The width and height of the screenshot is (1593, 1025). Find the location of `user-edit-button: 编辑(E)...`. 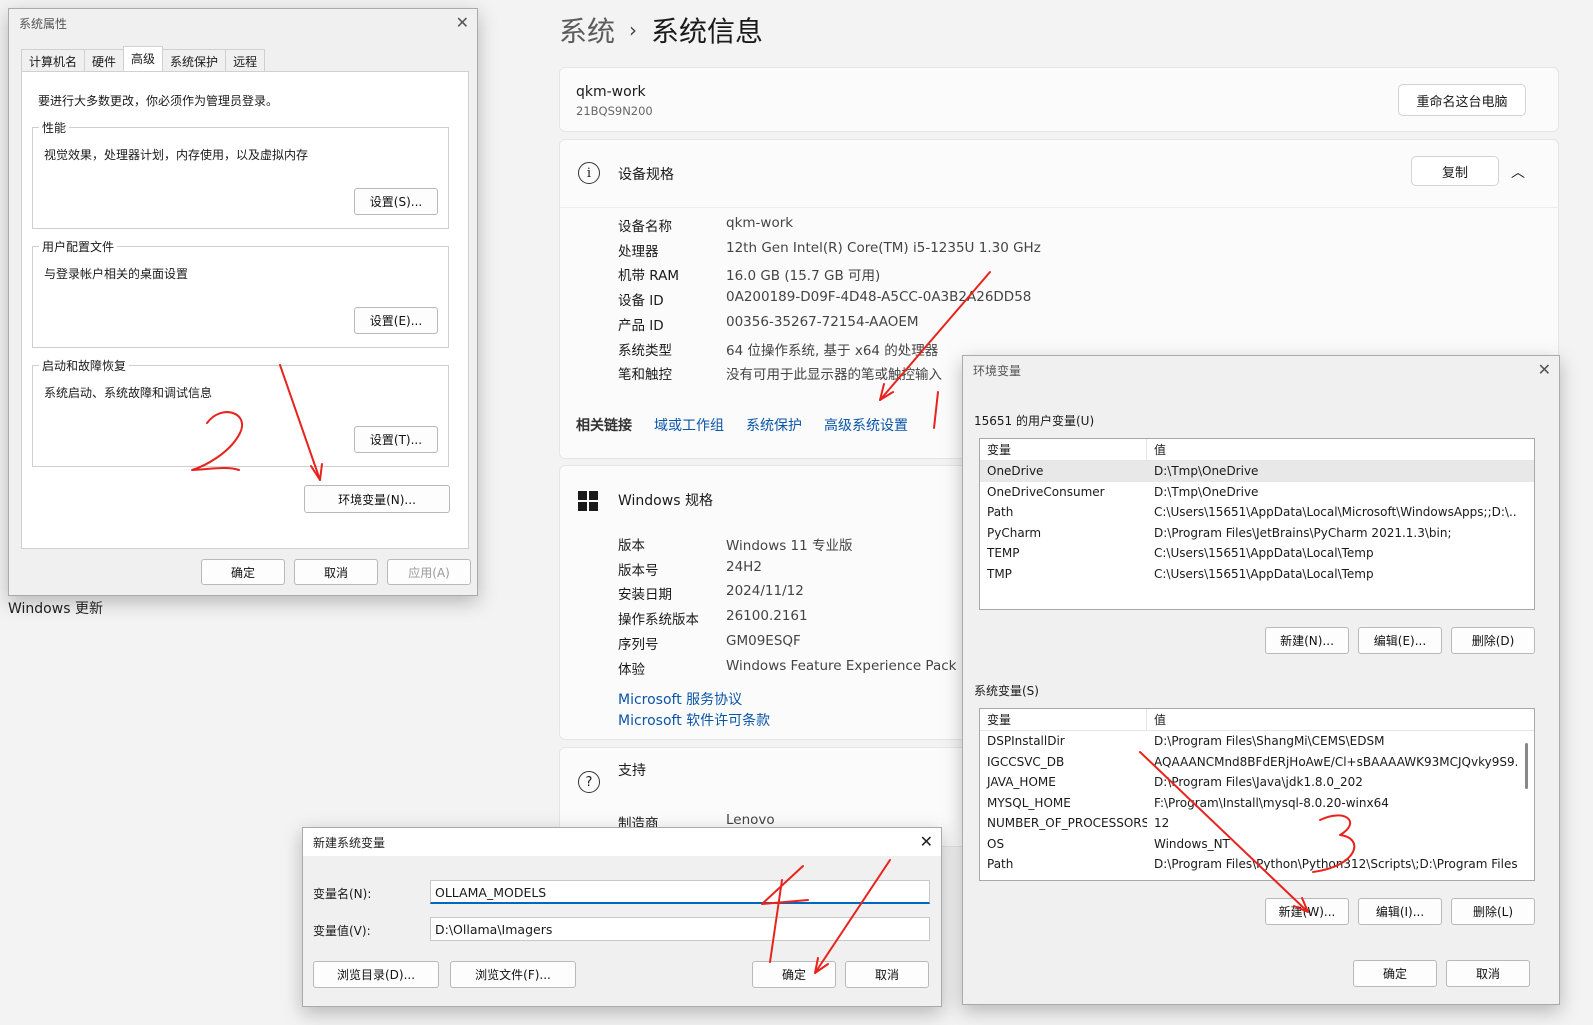

user-edit-button: 编辑(E)... is located at coordinates (1400, 640).